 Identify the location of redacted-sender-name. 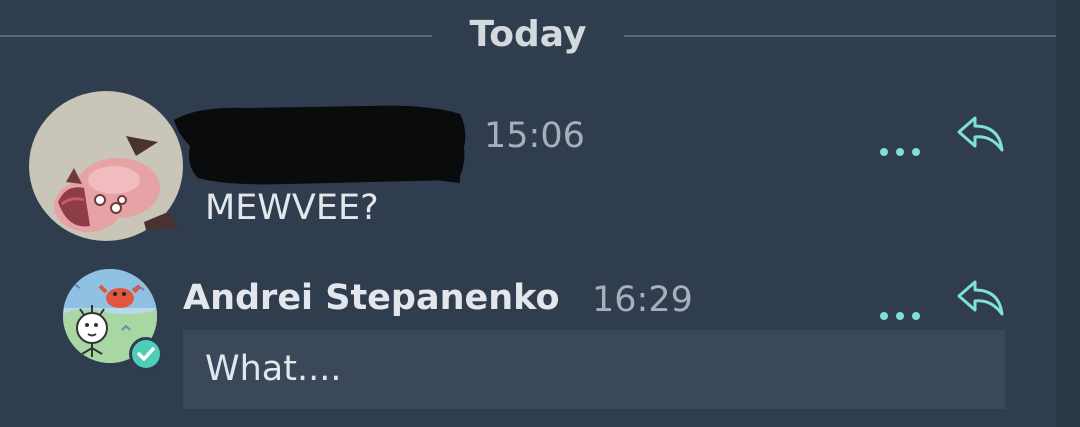
(320, 145).